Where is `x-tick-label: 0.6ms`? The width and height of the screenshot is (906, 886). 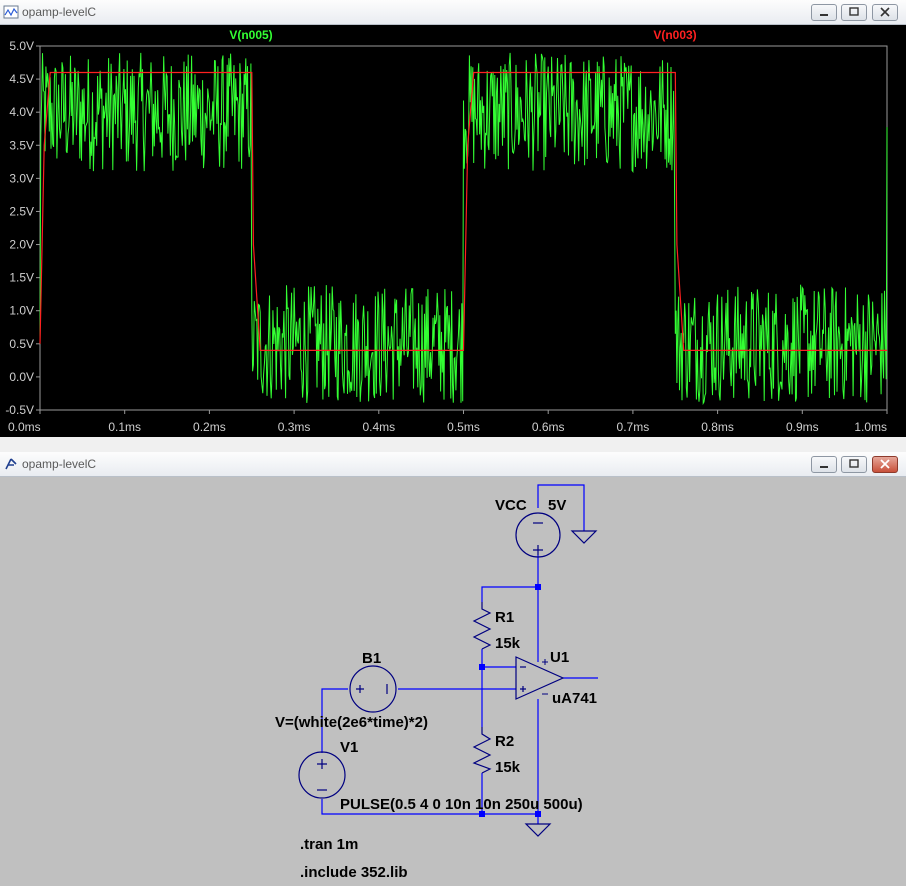
x-tick-label: 0.6ms is located at coordinates (548, 427).